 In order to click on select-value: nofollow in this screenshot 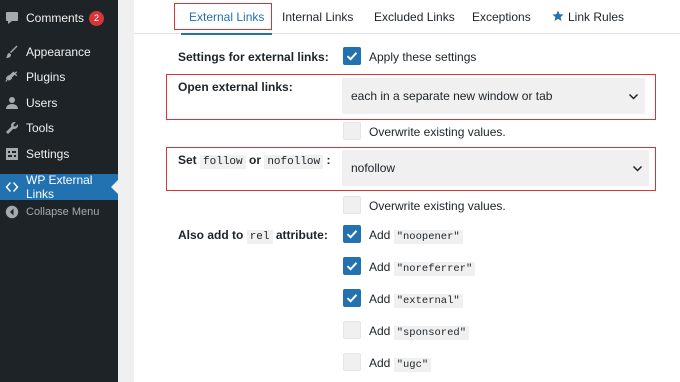, I will do `click(373, 168)`.